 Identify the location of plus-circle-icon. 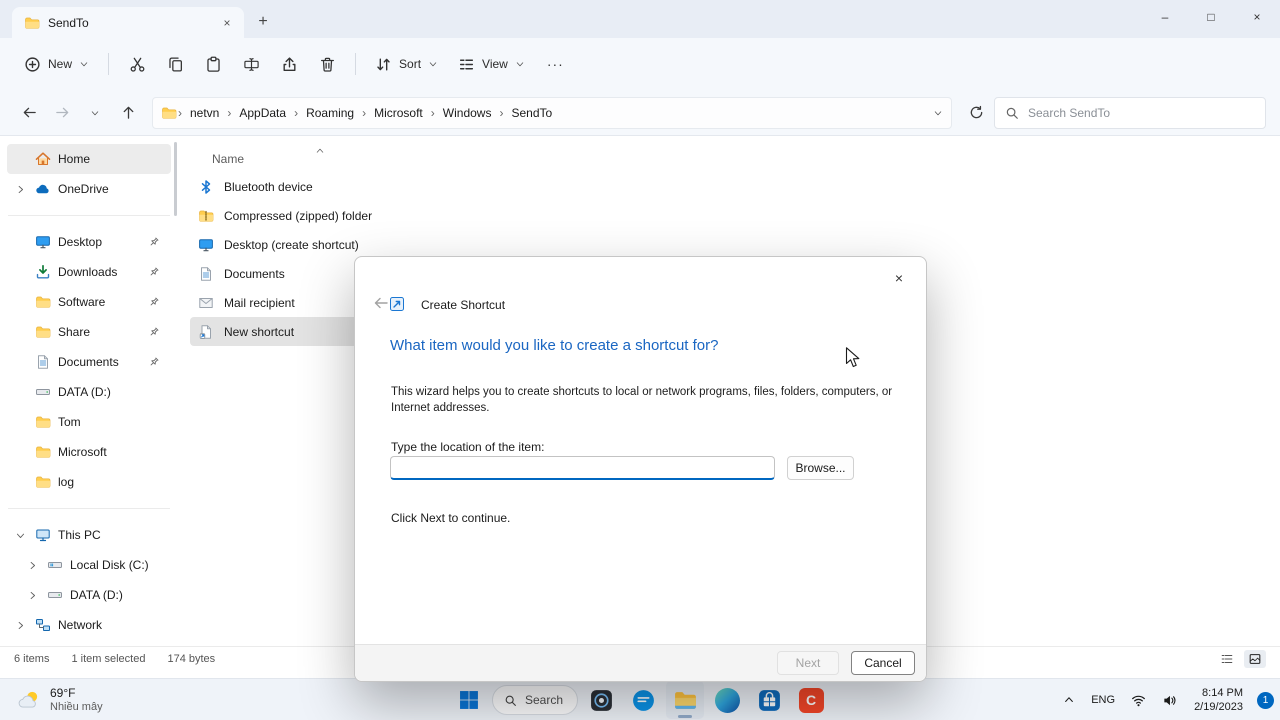
(32, 64).